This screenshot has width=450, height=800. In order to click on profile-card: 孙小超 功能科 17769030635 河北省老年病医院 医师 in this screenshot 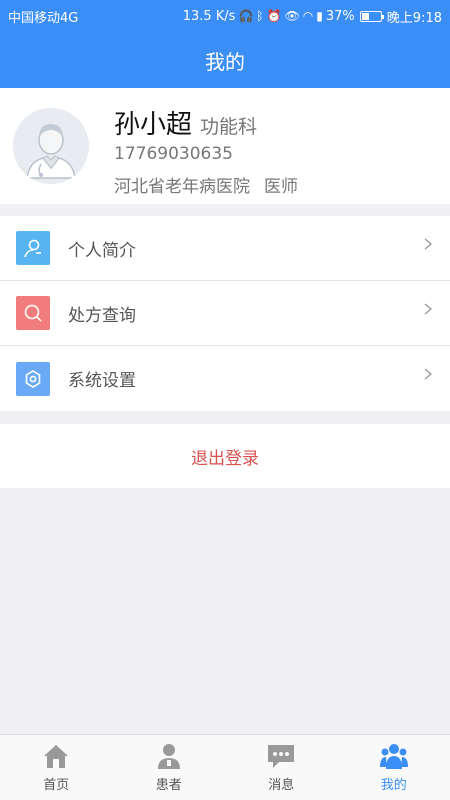, I will do `click(225, 146)`.